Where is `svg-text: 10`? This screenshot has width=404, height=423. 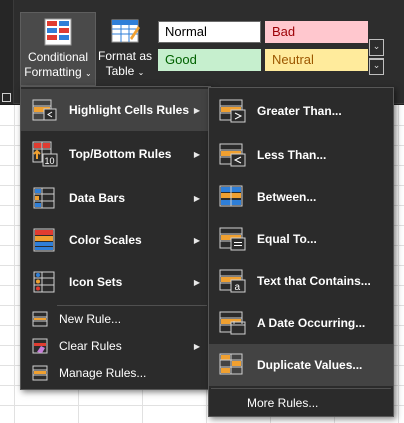
svg-text: 10 is located at coordinates (50, 161).